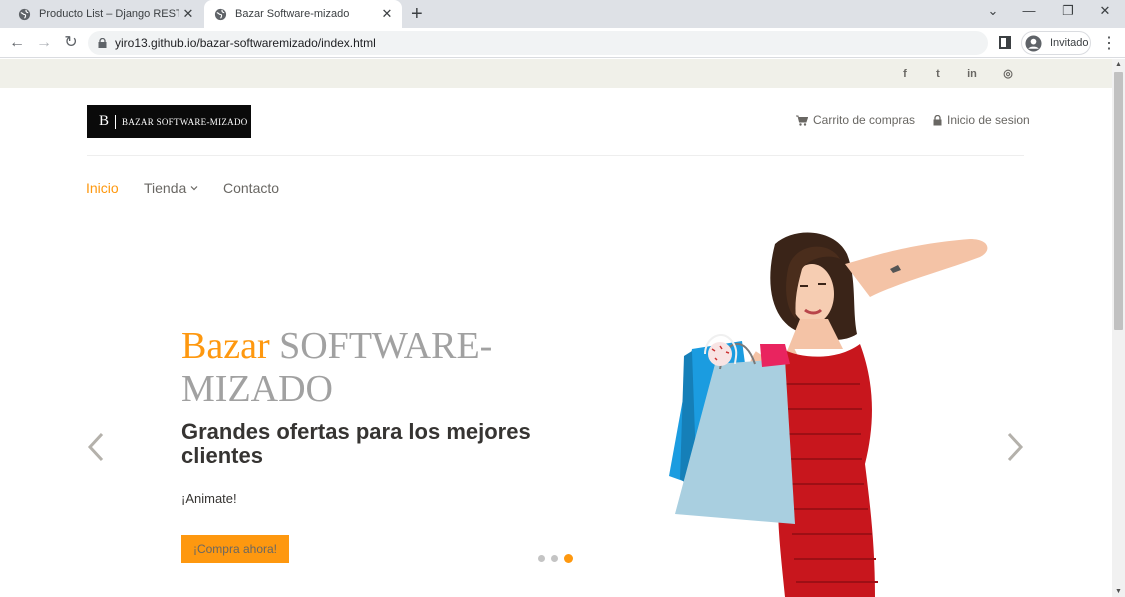 The height and width of the screenshot is (597, 1125). I want to click on nav-item-label: Tienda, so click(165, 188).